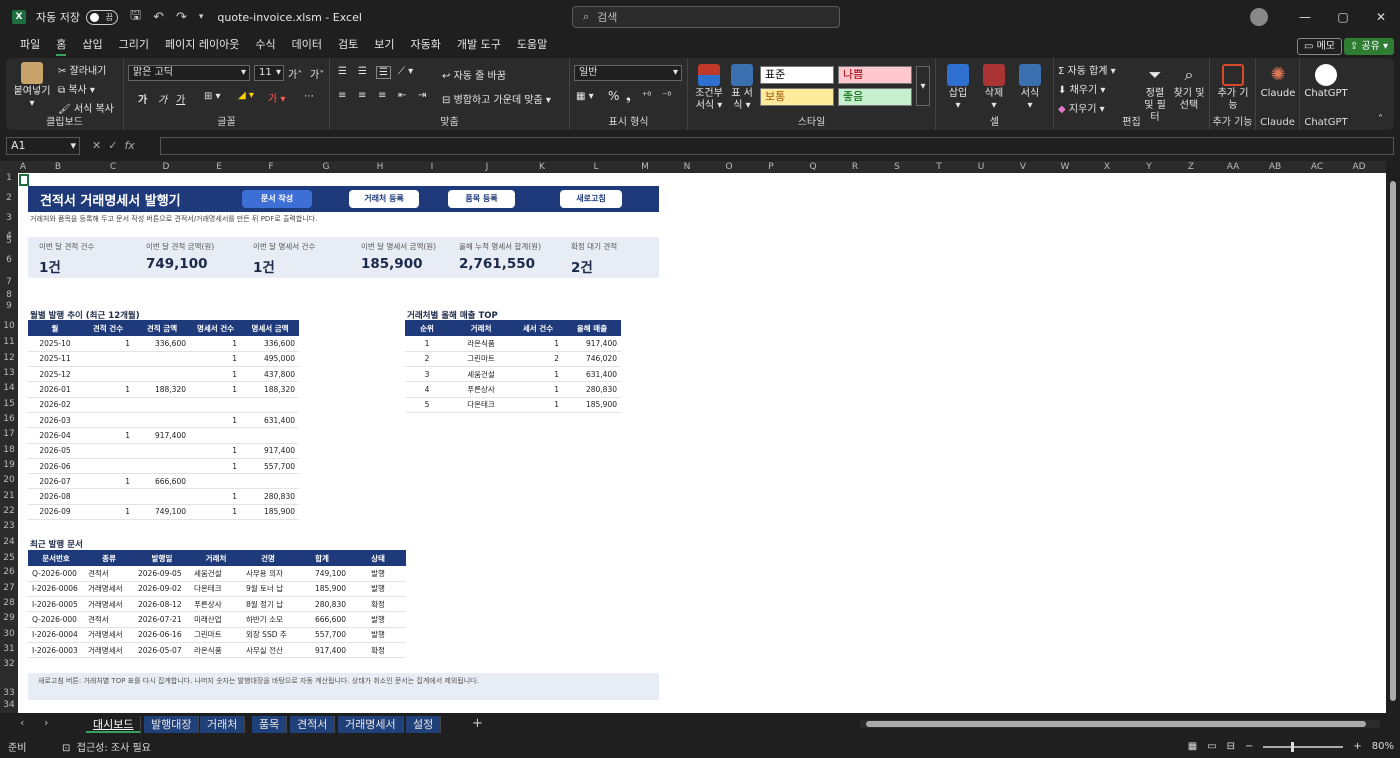 Image resolution: width=1400 pixels, height=758 pixels. I want to click on table-cell: 749,100, so click(322, 574).